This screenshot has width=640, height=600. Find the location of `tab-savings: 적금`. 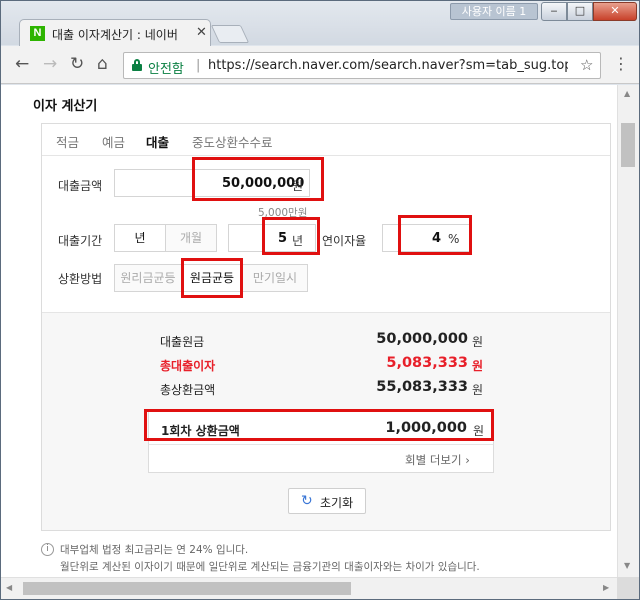

tab-savings: 적금 is located at coordinates (67, 141).